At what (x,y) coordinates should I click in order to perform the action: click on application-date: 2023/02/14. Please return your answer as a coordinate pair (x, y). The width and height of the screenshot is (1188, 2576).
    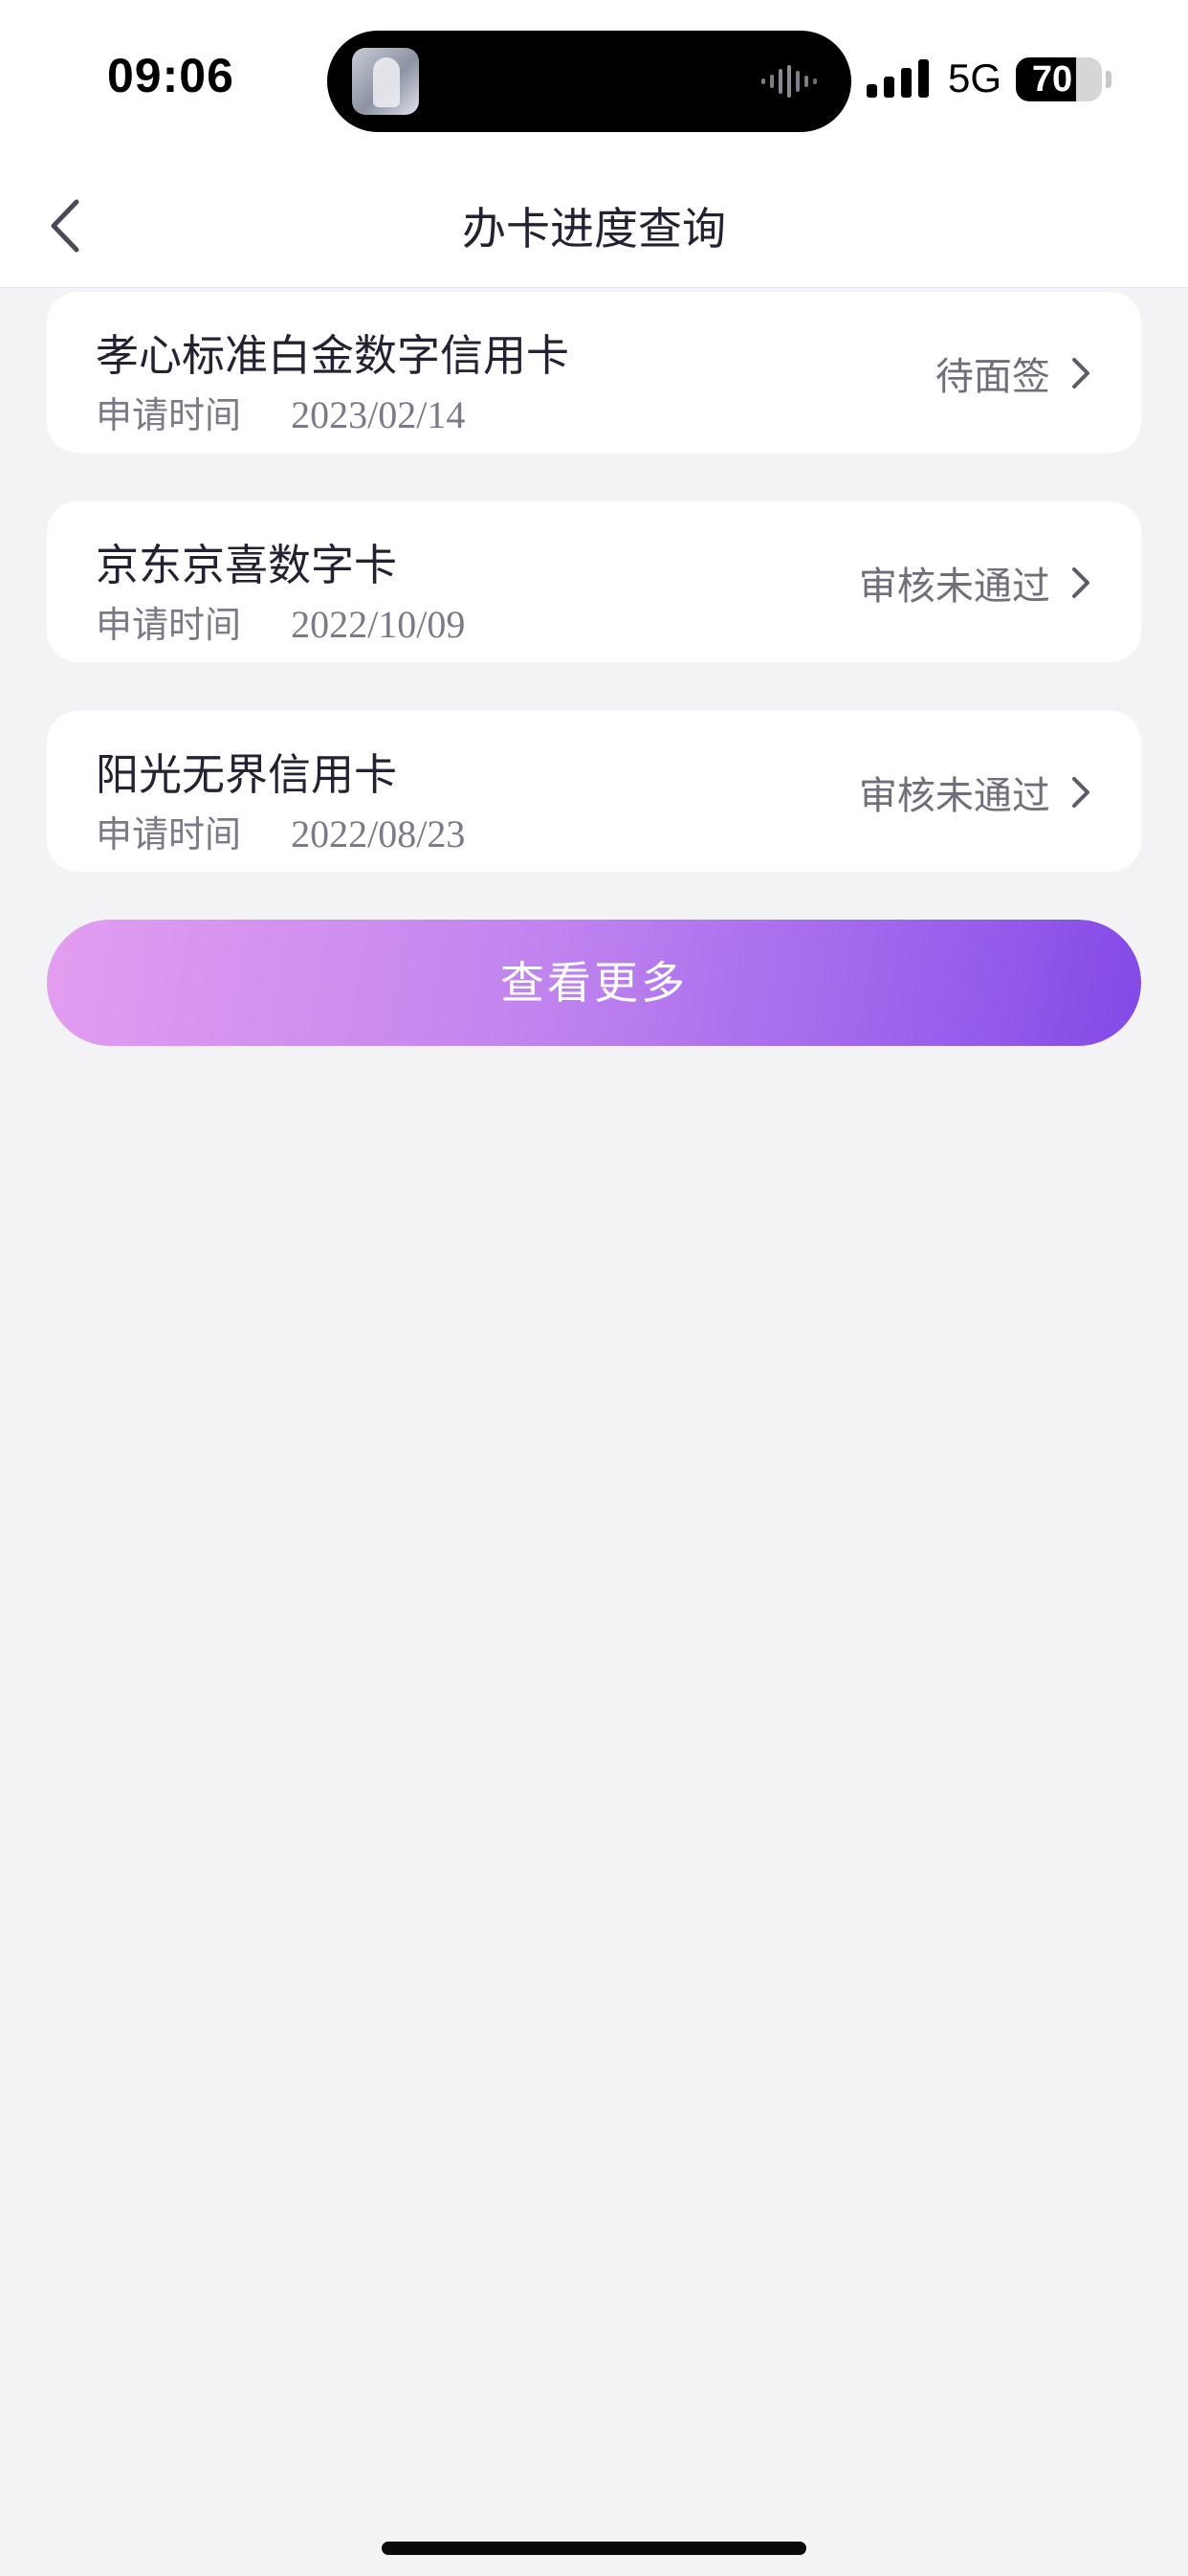
    Looking at the image, I should click on (378, 414).